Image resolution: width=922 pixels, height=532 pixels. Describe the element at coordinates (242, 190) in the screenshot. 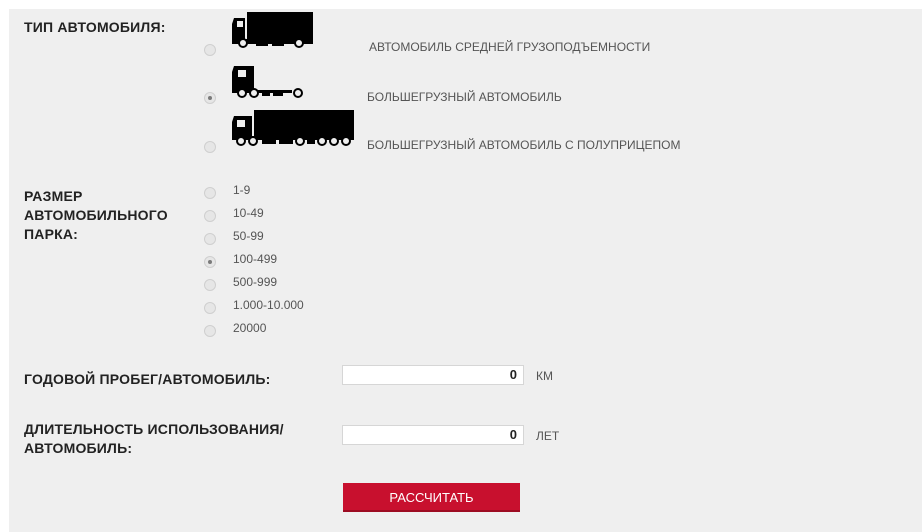

I see `fleet-size-option-label: 1-9` at that location.